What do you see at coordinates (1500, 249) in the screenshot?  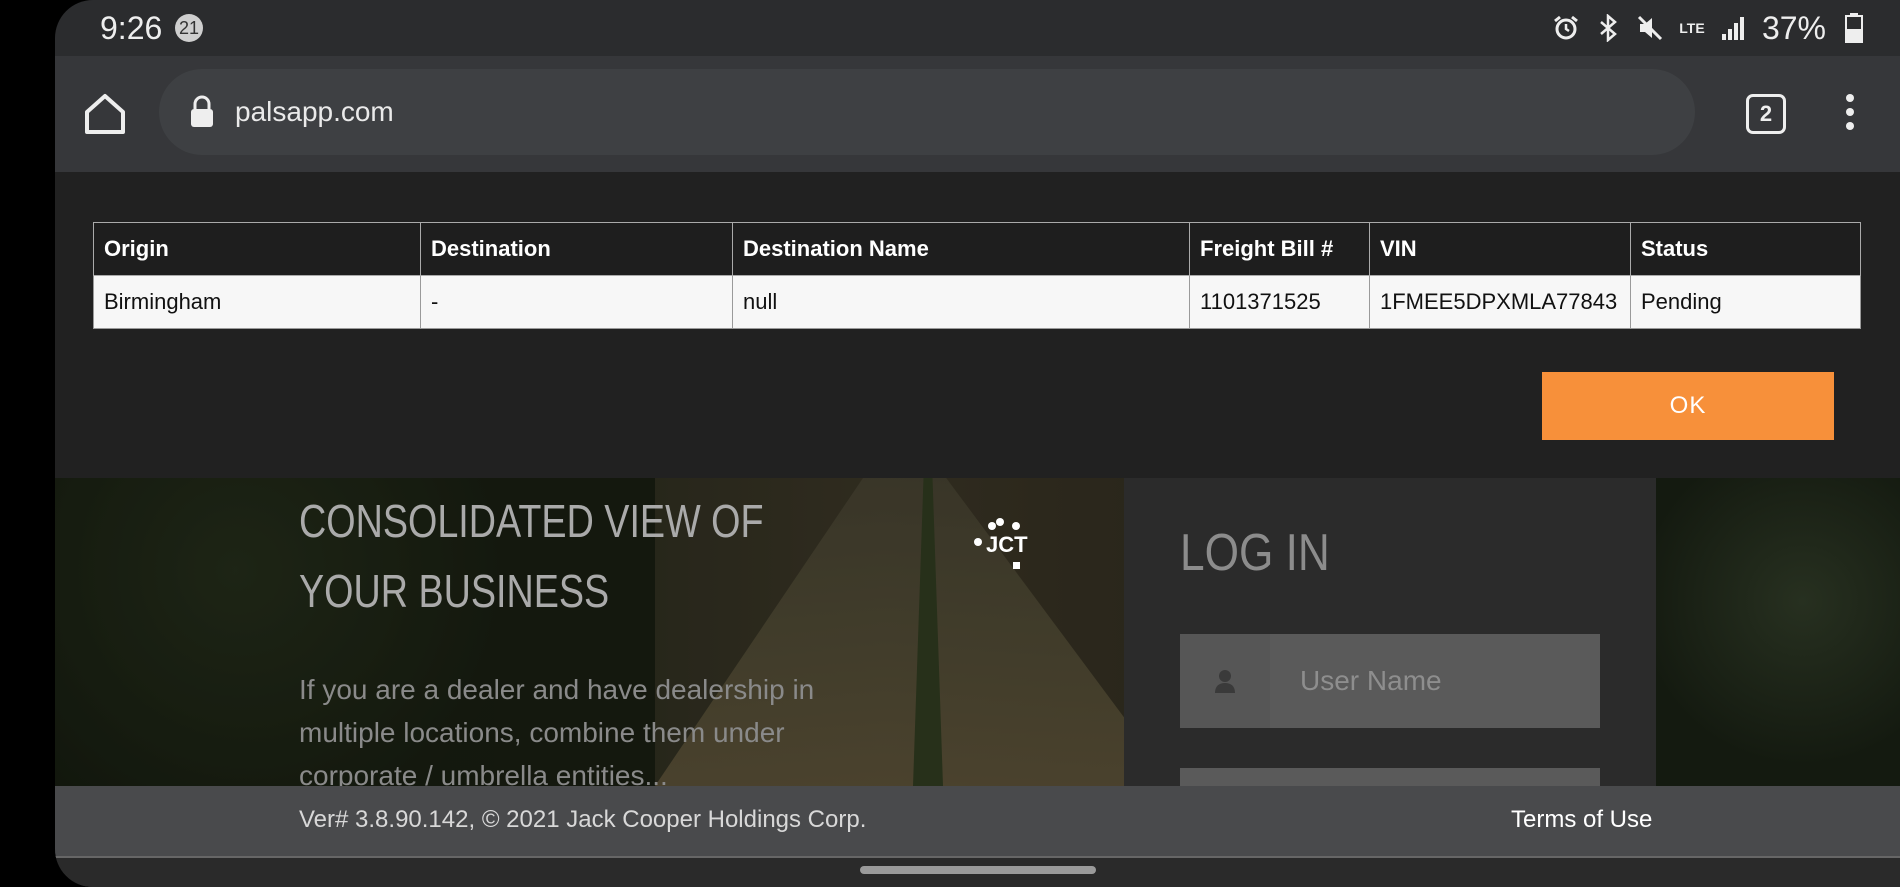 I see `column-header-vin: VIN` at bounding box center [1500, 249].